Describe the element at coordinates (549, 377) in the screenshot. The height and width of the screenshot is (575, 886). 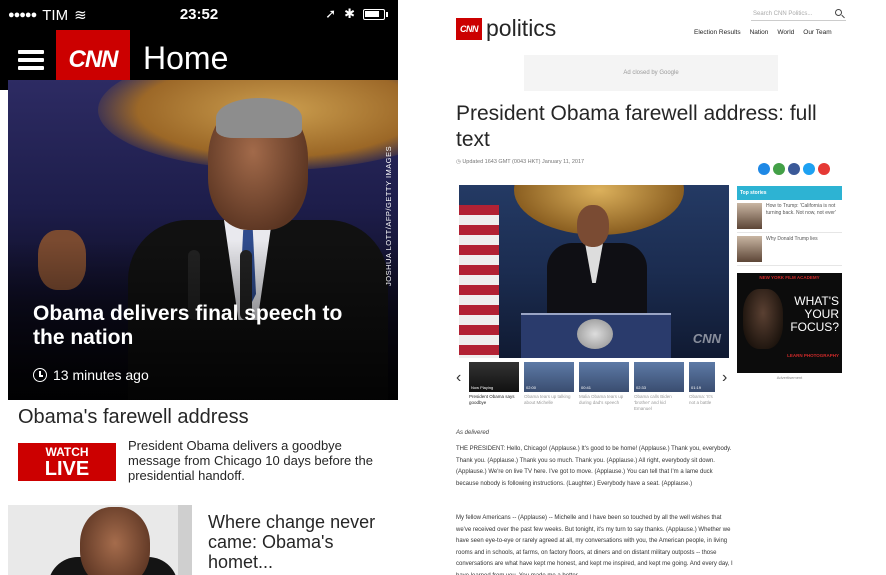
I see `carousel-thumbnail: 02:00` at that location.